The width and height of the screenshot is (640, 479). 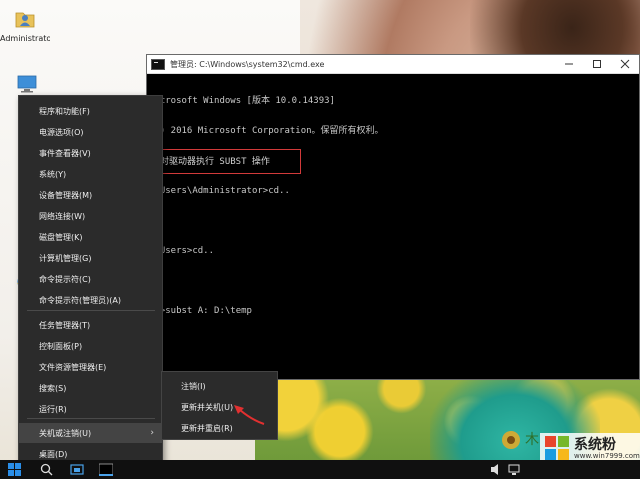 I want to click on menu-item-device-manager: 设备管理器(M), so click(x=90, y=195).